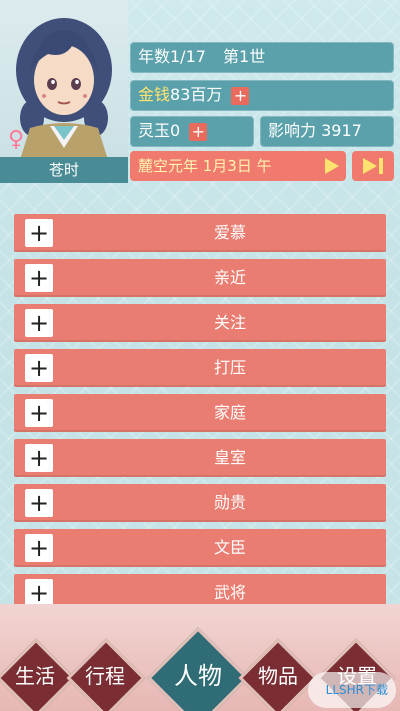 This screenshot has width=400, height=711. What do you see at coordinates (229, 502) in the screenshot?
I see `list-item-label: 勋贵` at bounding box center [229, 502].